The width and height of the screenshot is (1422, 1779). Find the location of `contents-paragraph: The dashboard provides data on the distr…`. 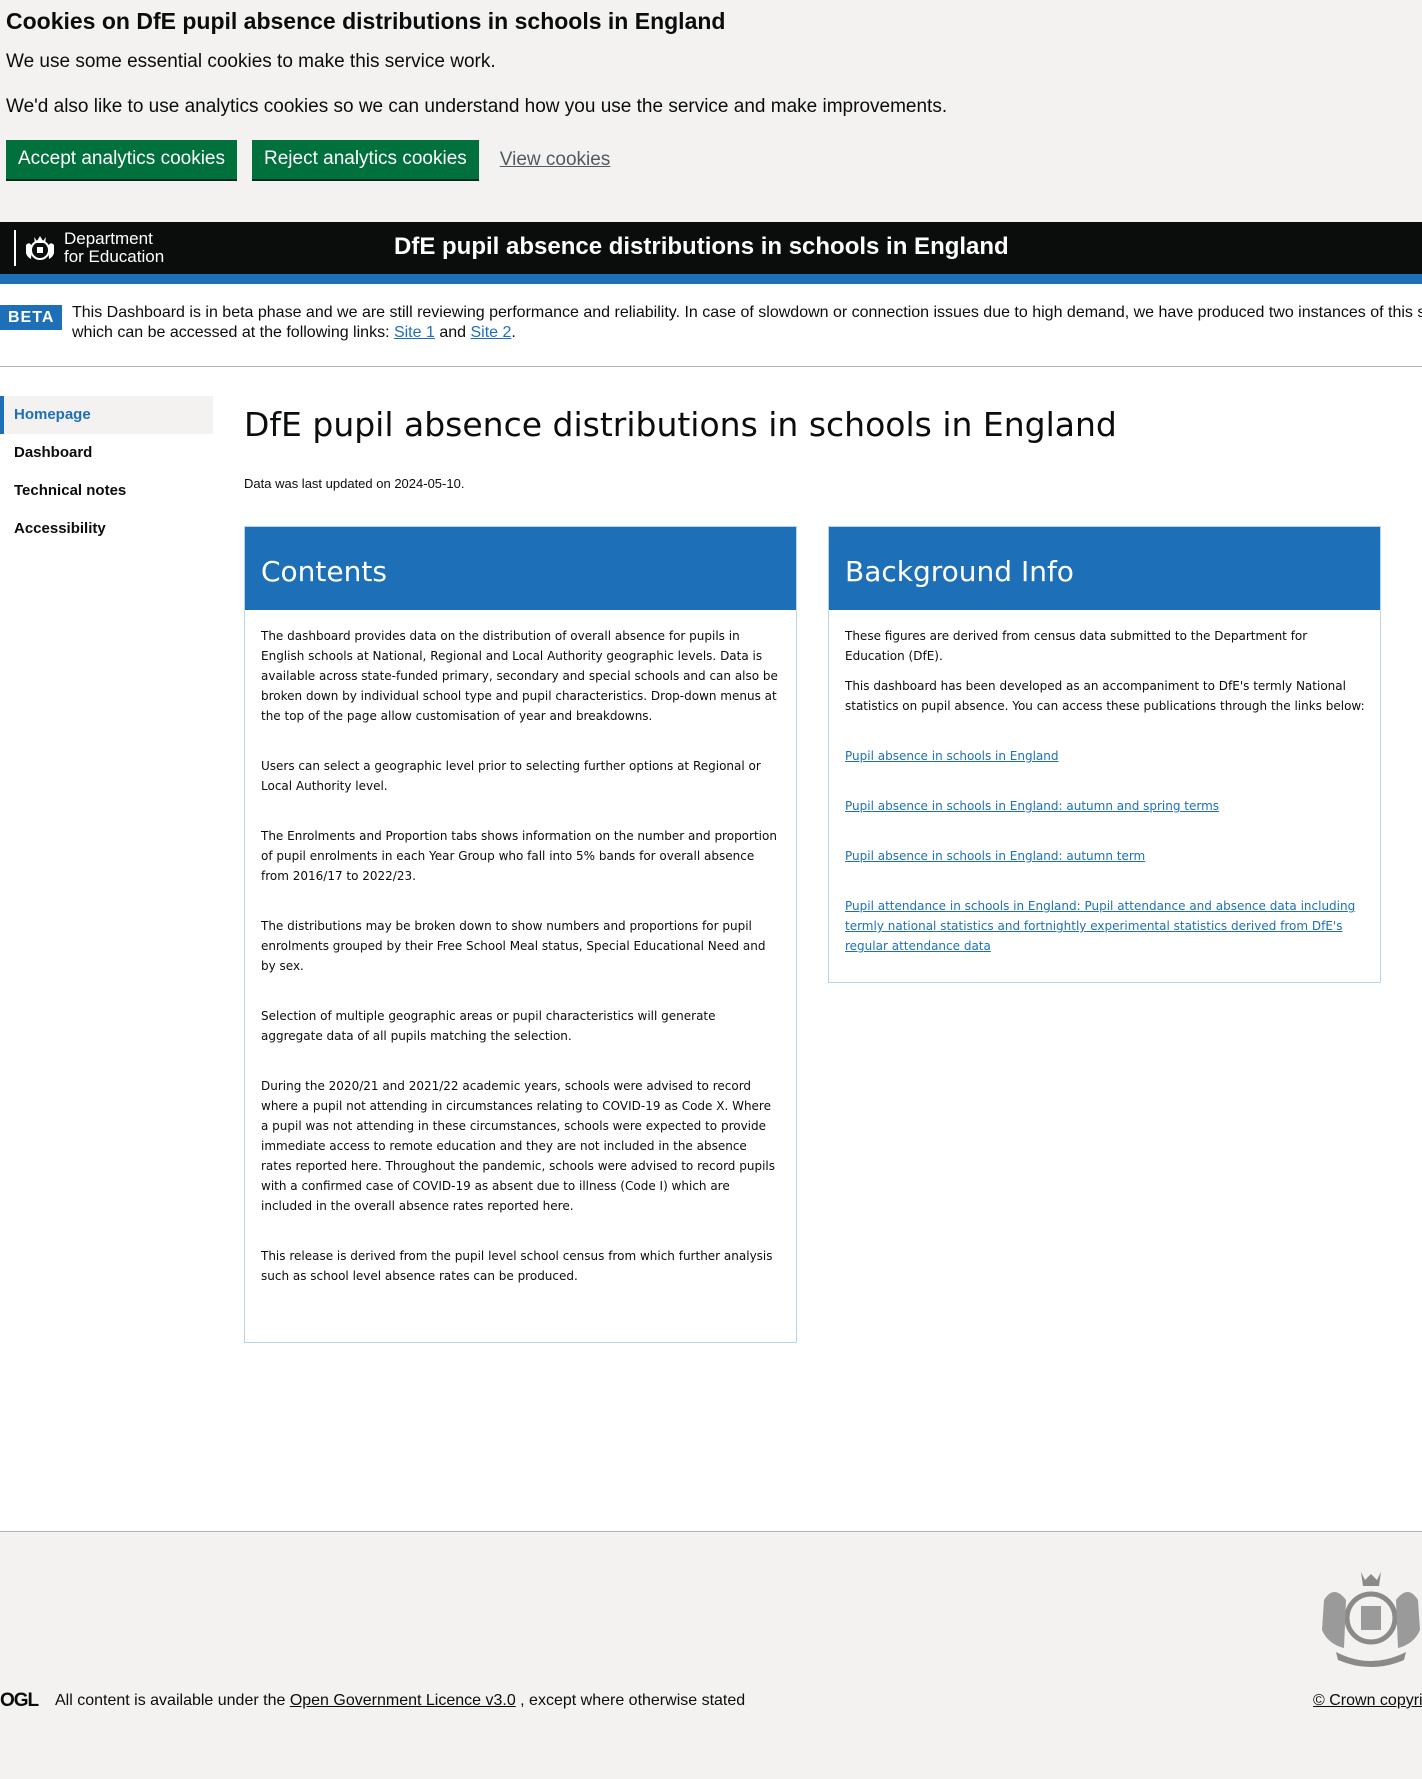

contents-paragraph: The dashboard provides data on the distr… is located at coordinates (519, 676).